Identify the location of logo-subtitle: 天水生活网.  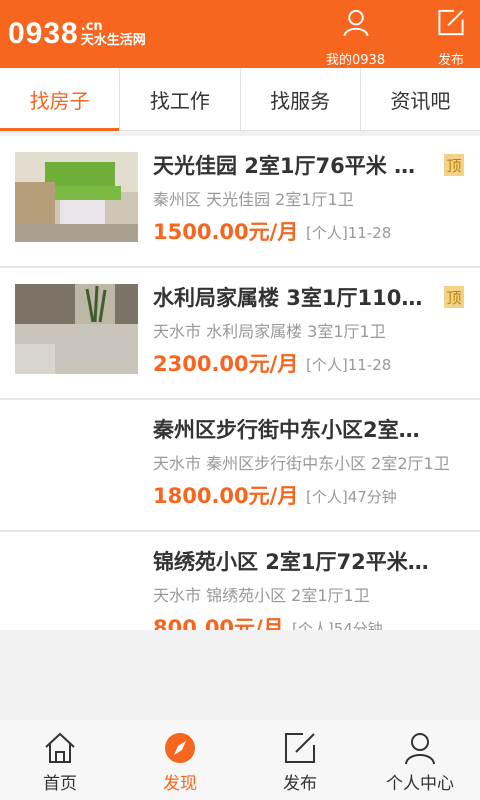
(113, 40).